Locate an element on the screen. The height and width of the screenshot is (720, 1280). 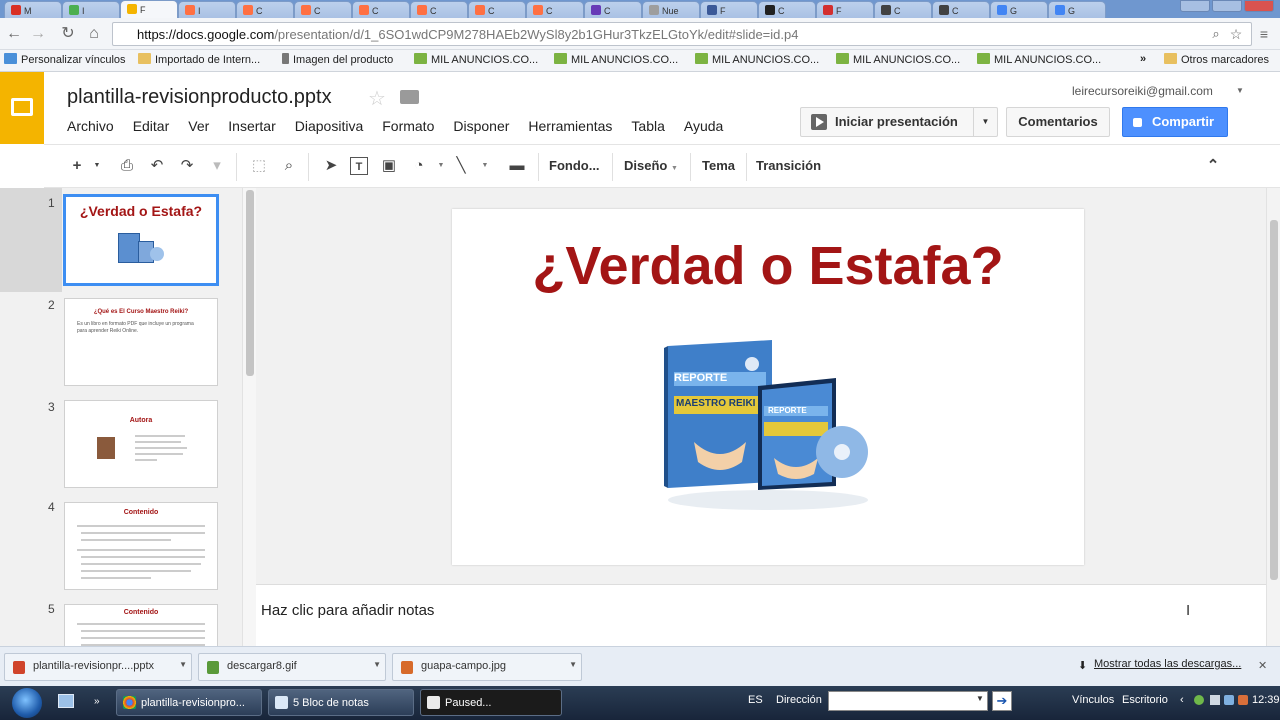
filmstrip-scroll-thumb is located at coordinates (250, 283).